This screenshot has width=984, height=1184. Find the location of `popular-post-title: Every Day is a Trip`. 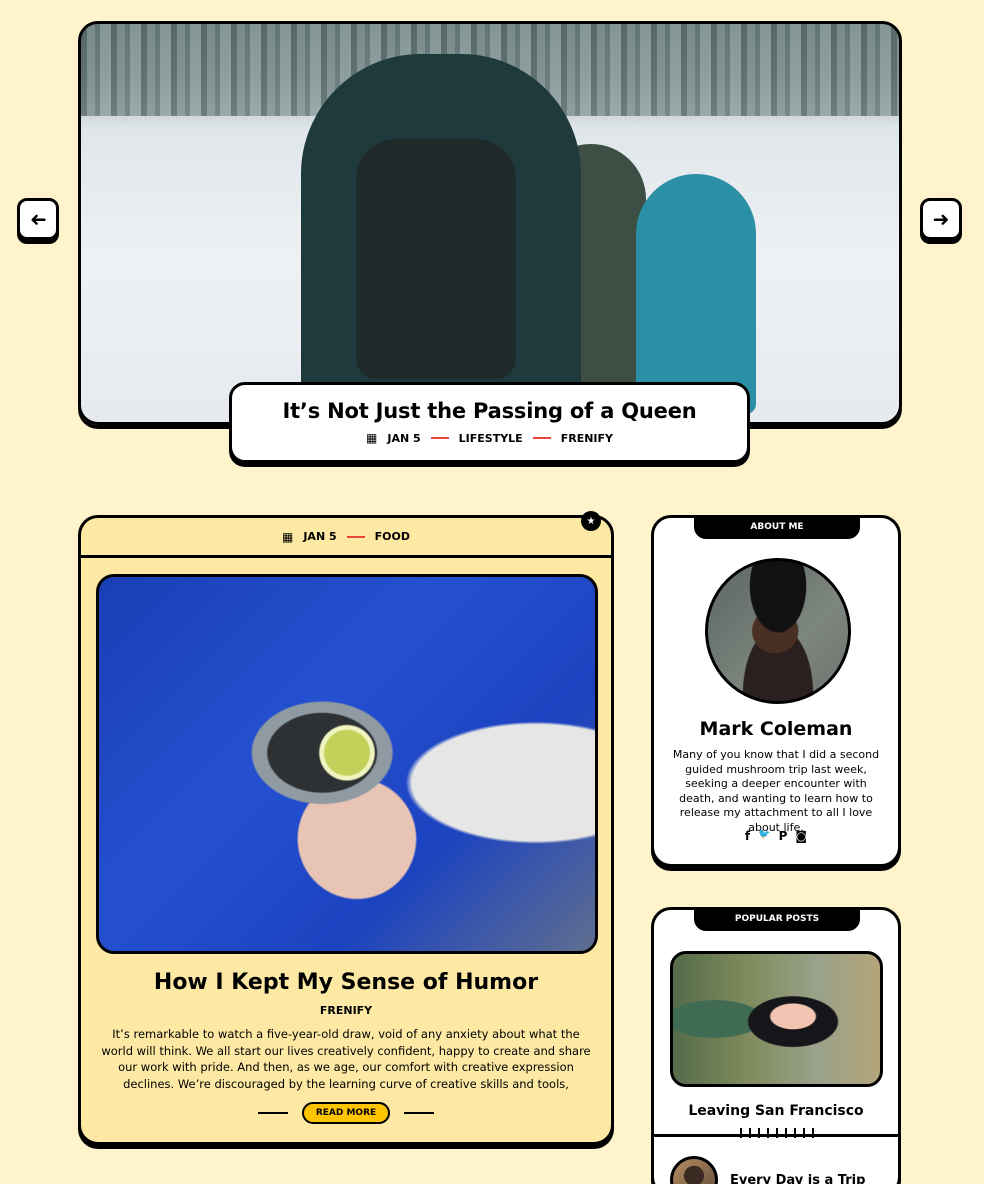

popular-post-title: Every Day is a Trip is located at coordinates (797, 1178).